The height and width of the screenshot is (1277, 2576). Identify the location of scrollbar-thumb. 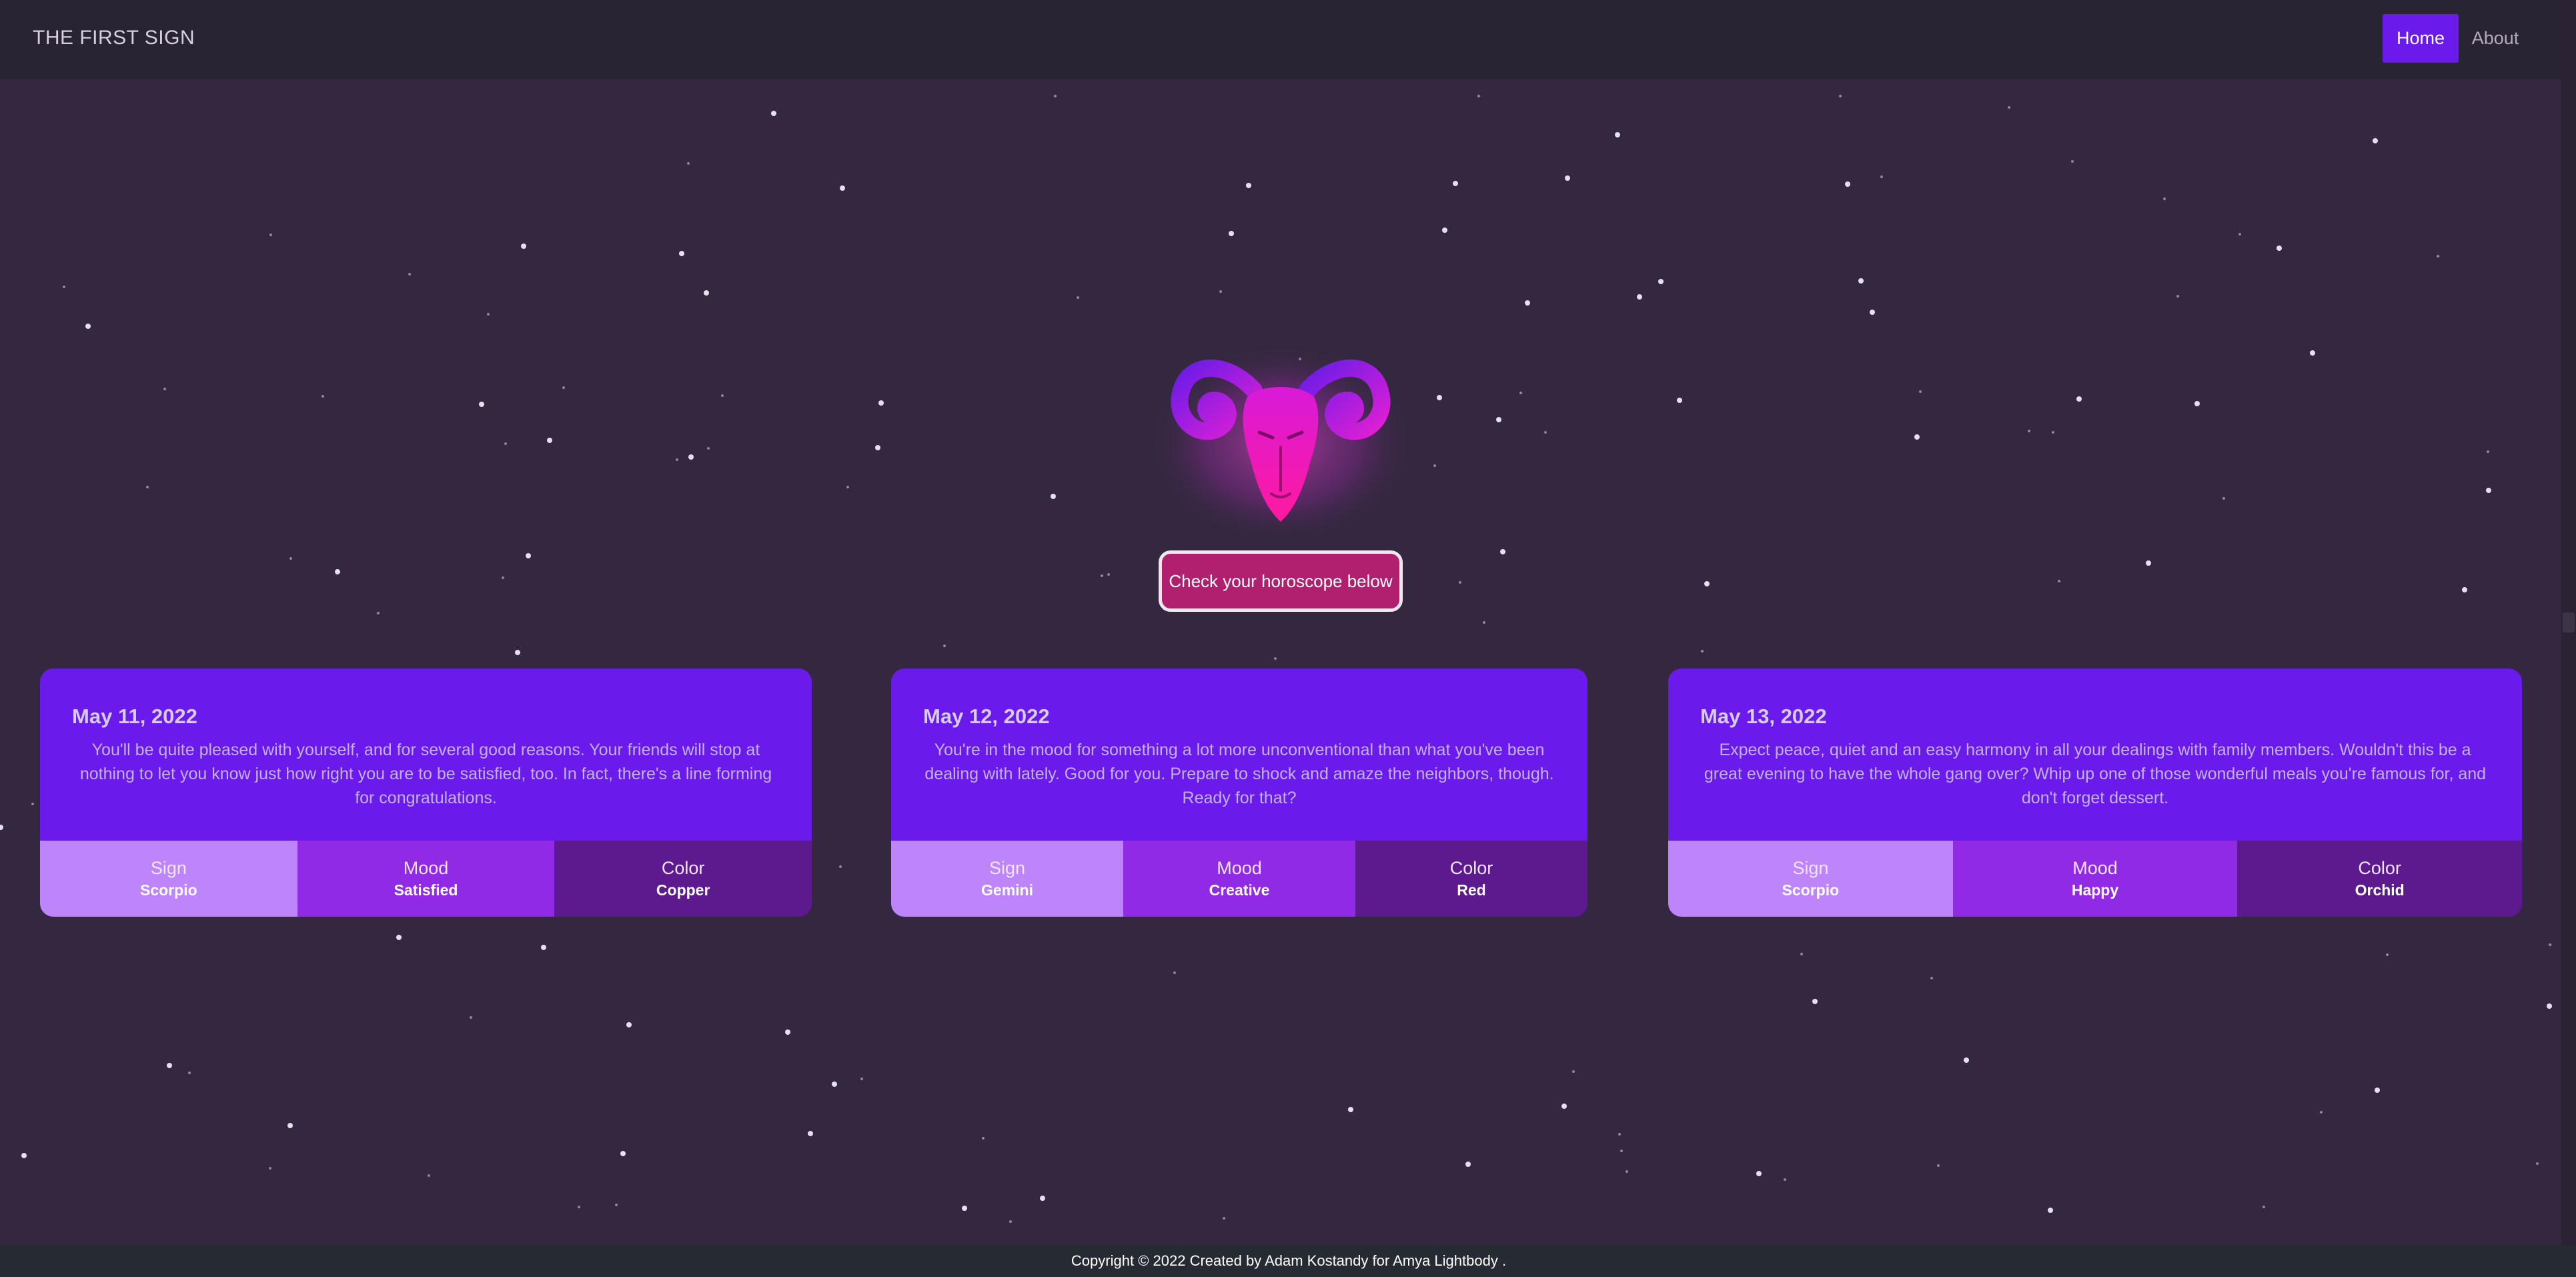
(2569, 622).